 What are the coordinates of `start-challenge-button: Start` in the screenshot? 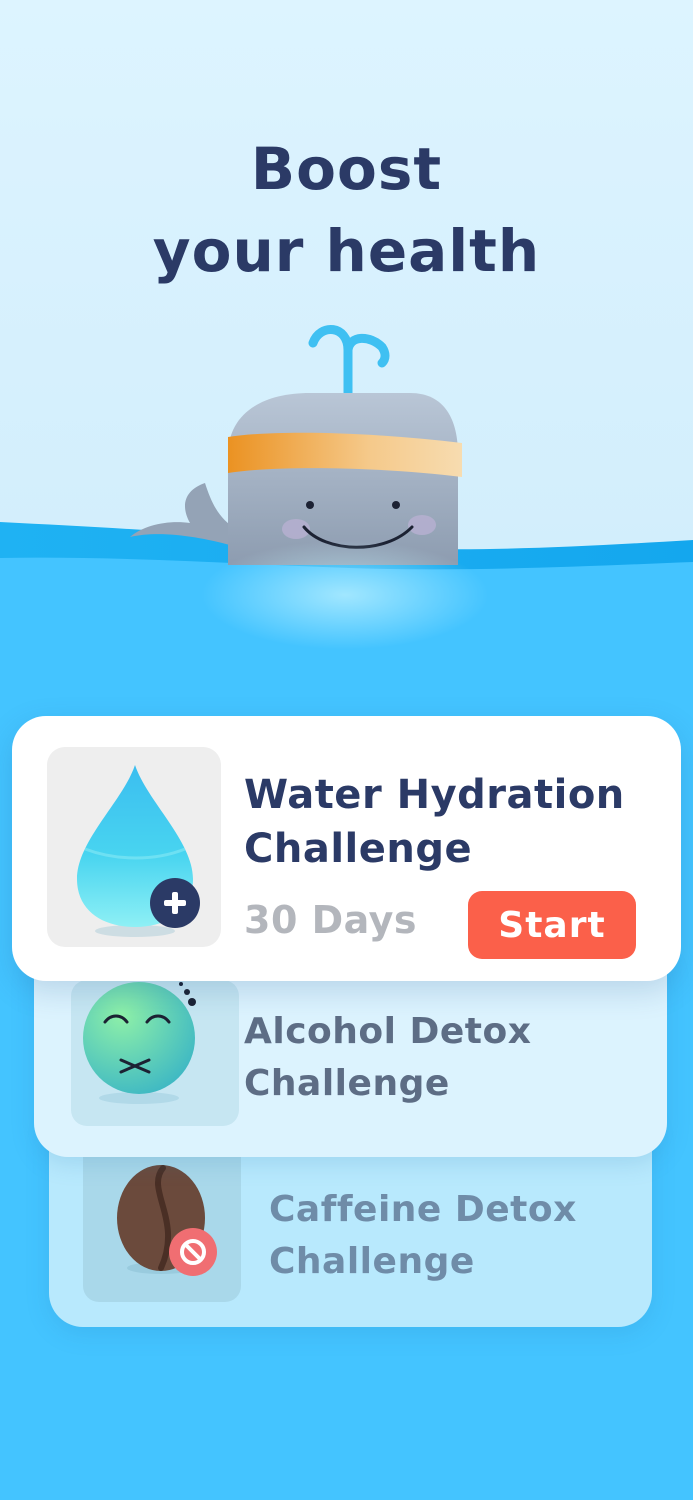 It's located at (552, 925).